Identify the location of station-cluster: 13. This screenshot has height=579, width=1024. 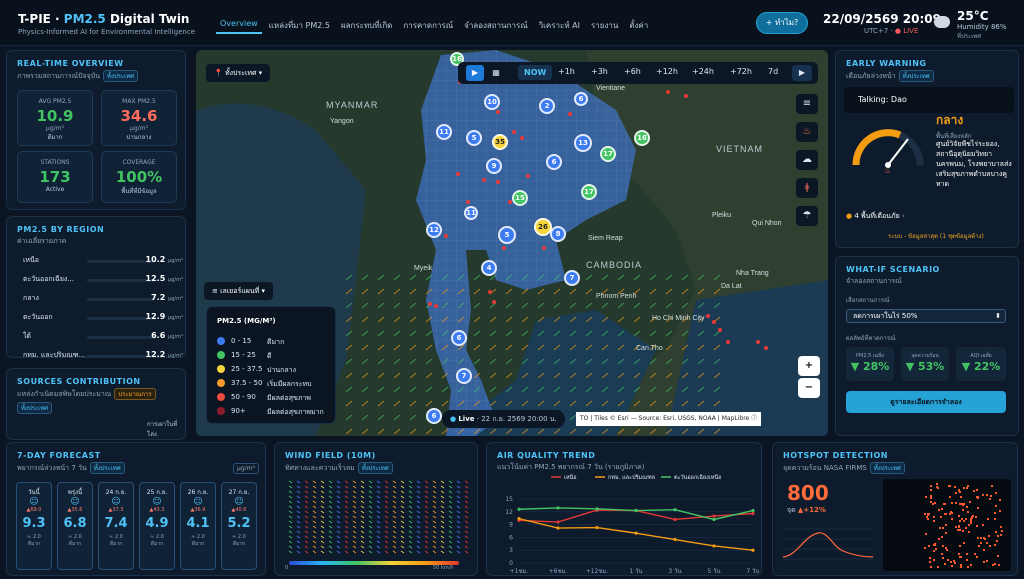
(583, 143).